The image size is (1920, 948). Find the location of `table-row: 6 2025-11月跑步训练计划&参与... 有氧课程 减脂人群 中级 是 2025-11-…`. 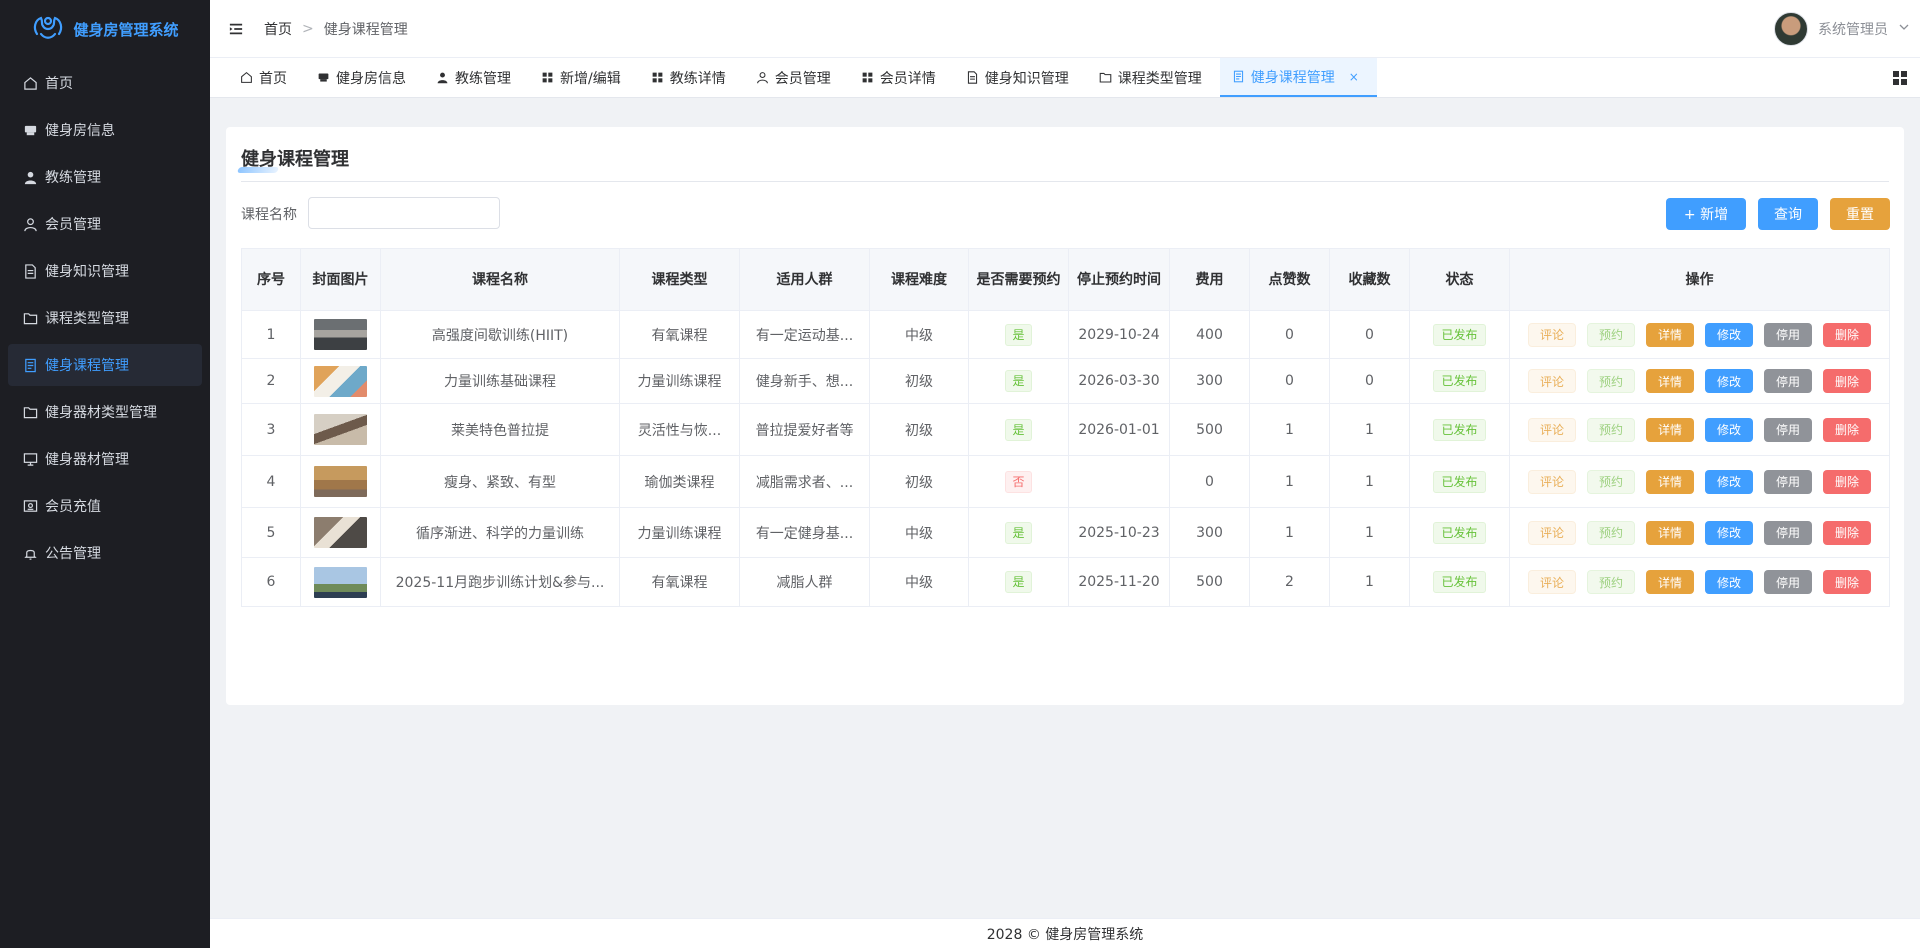

table-row: 6 2025-11月跑步训练计划&参与... 有氧课程 减脂人群 中级 是 2025-11-… is located at coordinates (1065, 582).